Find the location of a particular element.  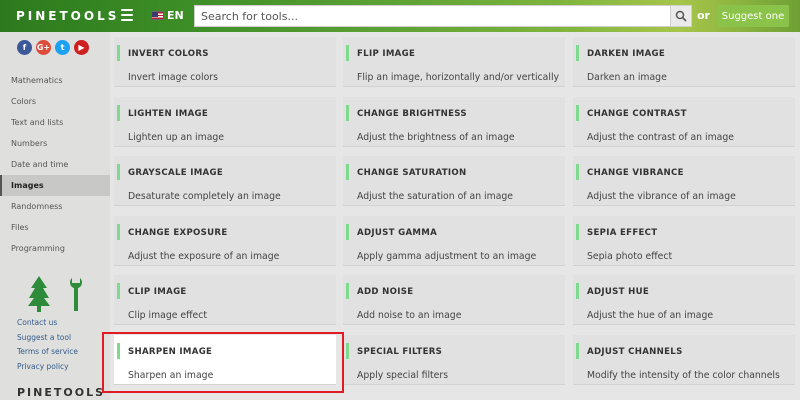

tool-title: DARKEN IMAGE is located at coordinates (626, 54).